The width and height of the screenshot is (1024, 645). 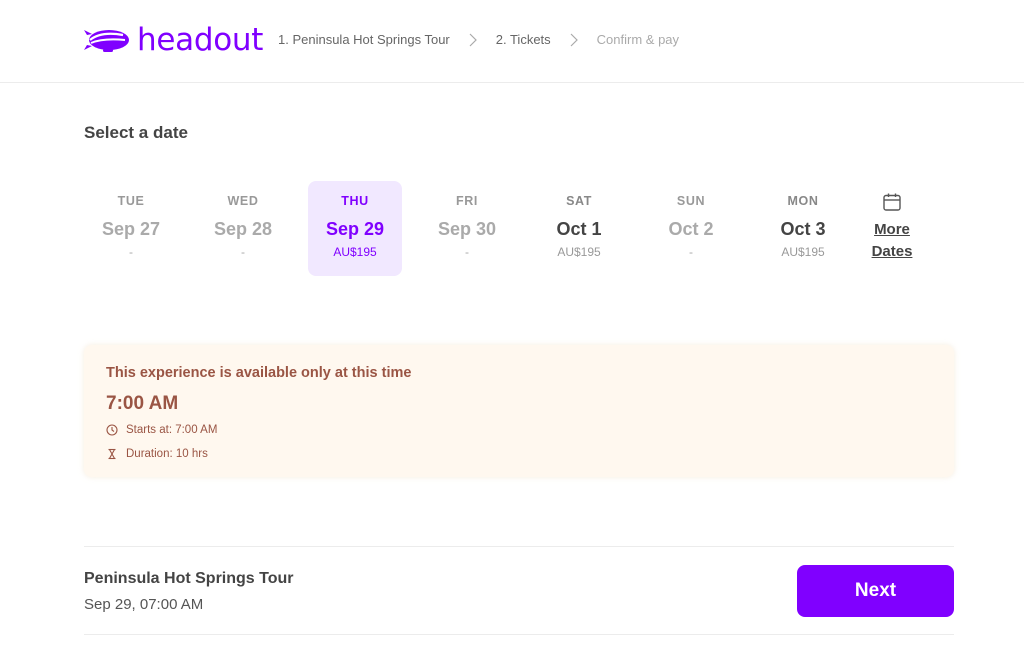 What do you see at coordinates (523, 39) in the screenshot?
I see `breadcrumb-step-tickets: 2. Tickets` at bounding box center [523, 39].